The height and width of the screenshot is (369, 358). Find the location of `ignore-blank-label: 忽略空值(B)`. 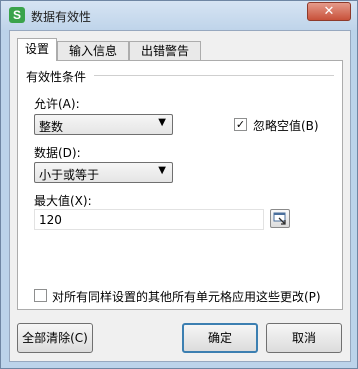

ignore-blank-label: 忽略空值(B) is located at coordinates (286, 125).